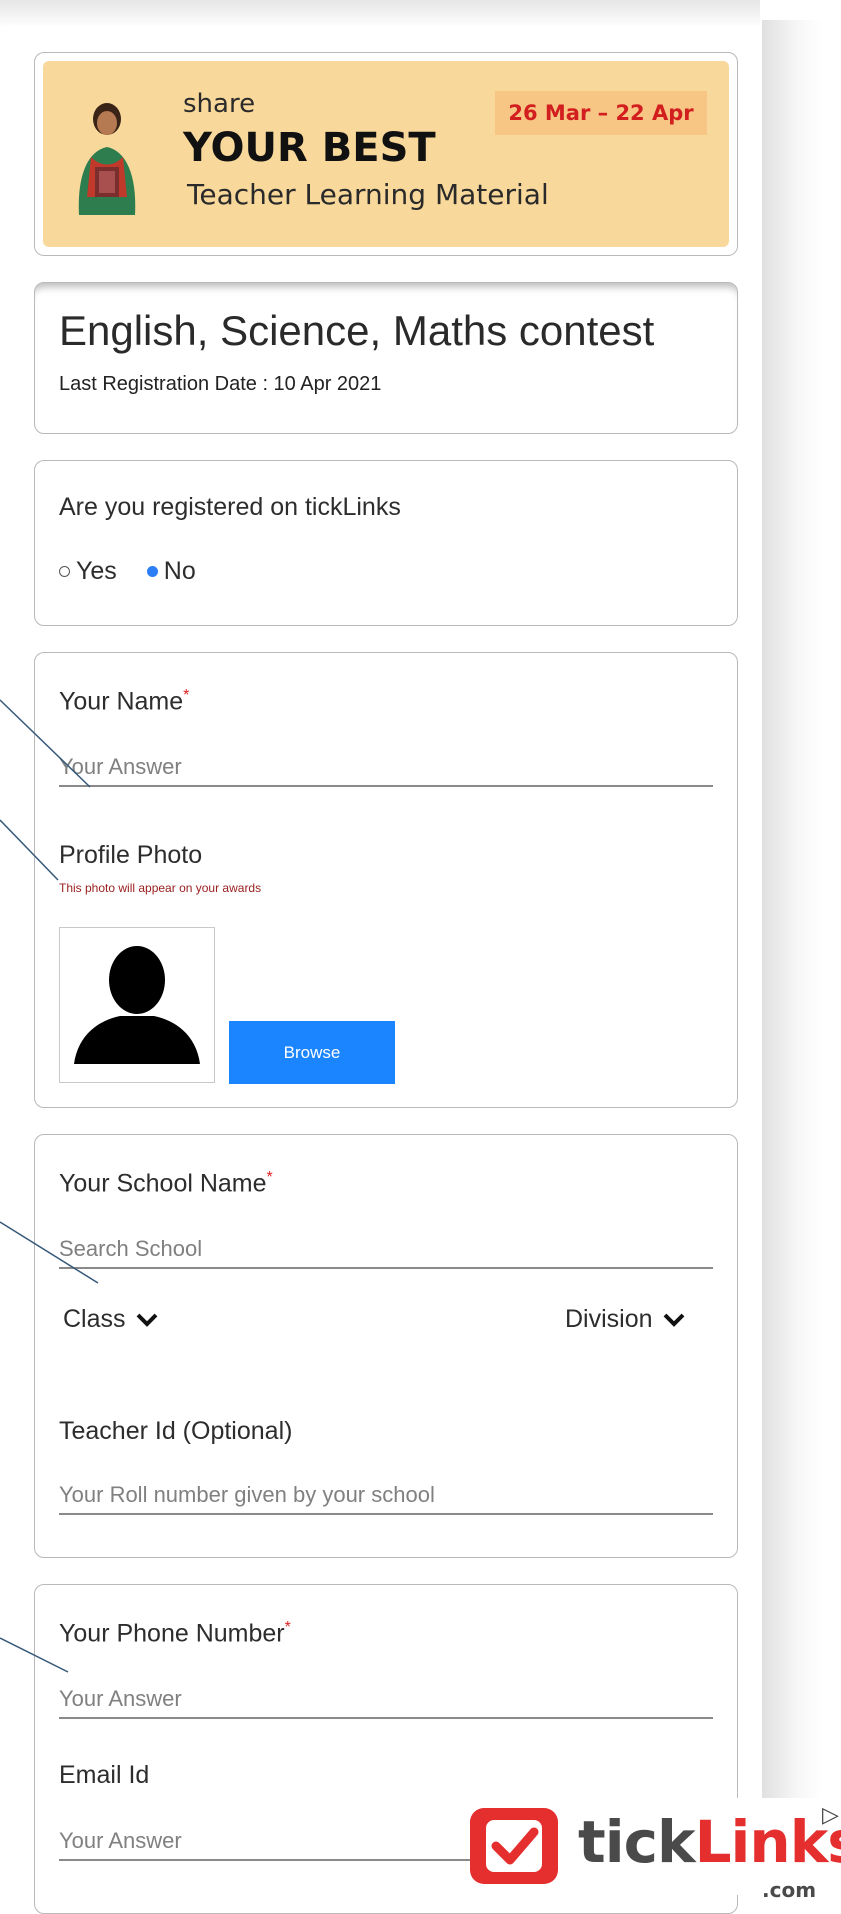 Image resolution: width=841 pixels, height=1914 pixels. I want to click on phone-label-text: Your Phone Number, so click(172, 1633).